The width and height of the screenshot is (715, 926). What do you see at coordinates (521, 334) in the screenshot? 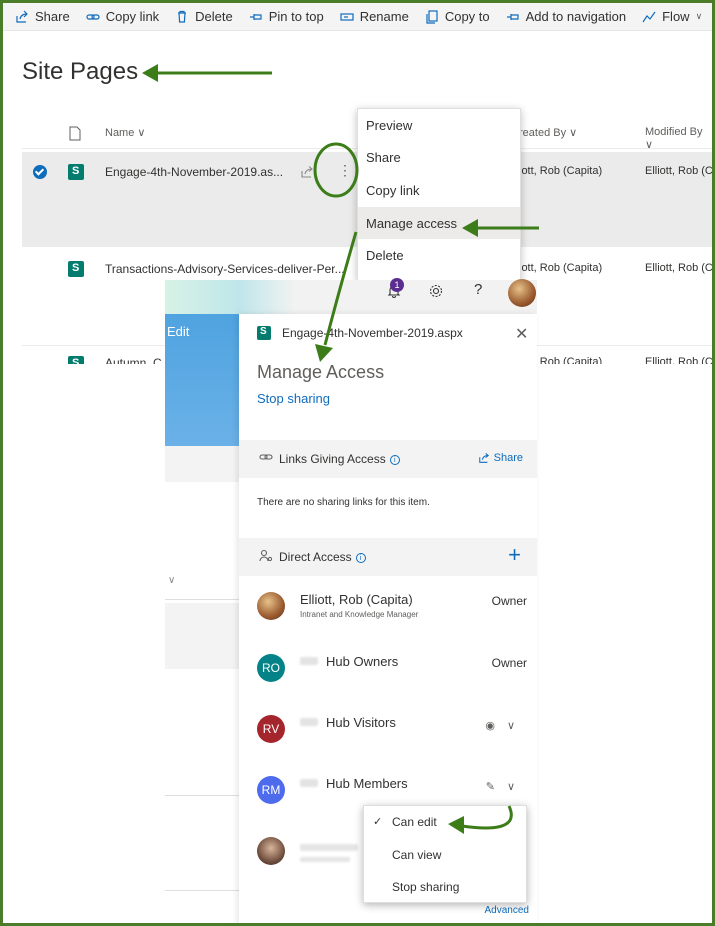
I see `close-icon: ✕` at bounding box center [521, 334].